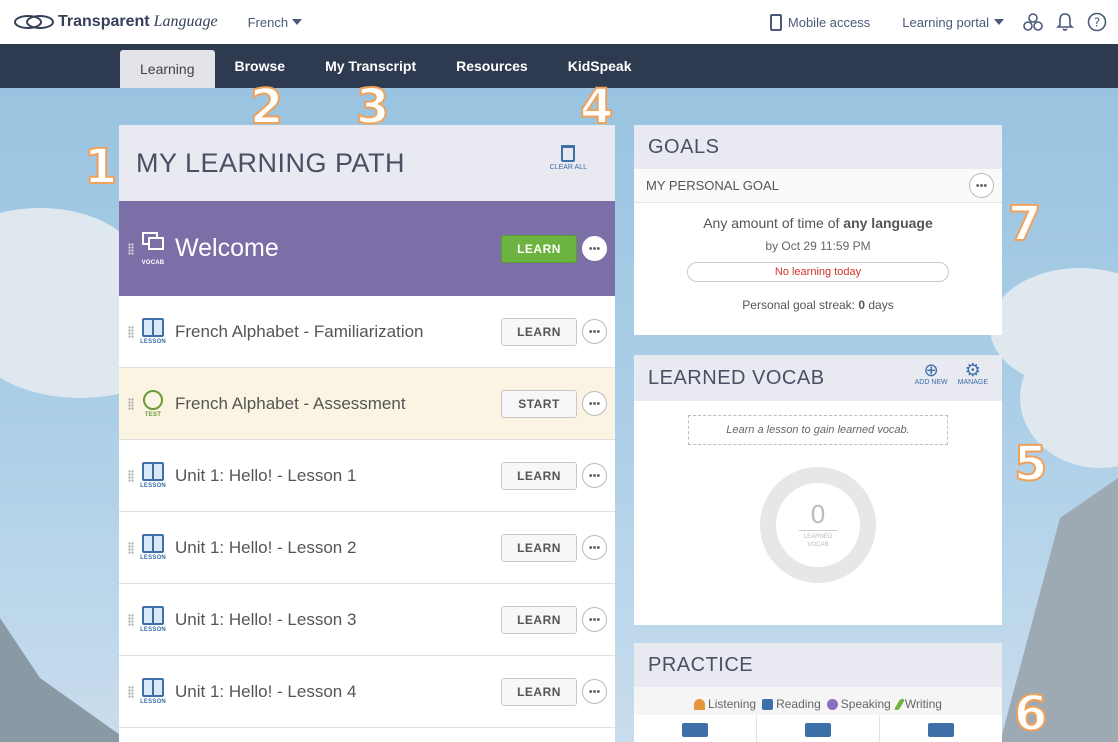 Image resolution: width=1118 pixels, height=742 pixels. What do you see at coordinates (1030, 464) in the screenshot?
I see `annotation-5: 5` at bounding box center [1030, 464].